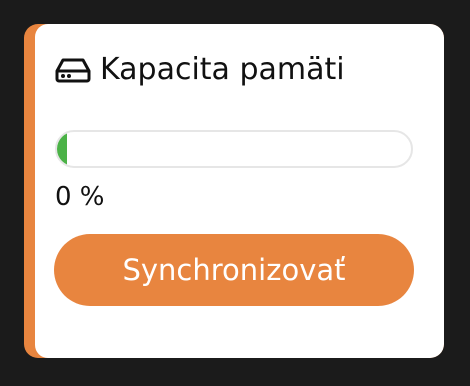 The image size is (470, 386). What do you see at coordinates (73, 70) in the screenshot?
I see `hard-drive-icon` at bounding box center [73, 70].